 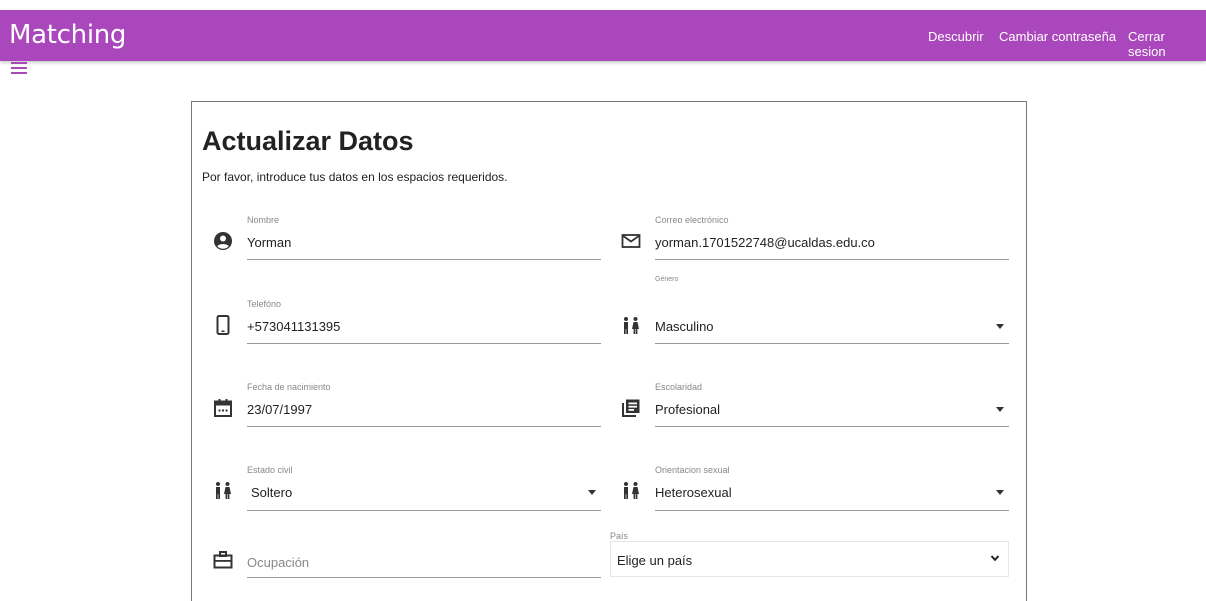 What do you see at coordinates (424, 343) in the screenshot?
I see `phone-underline` at bounding box center [424, 343].